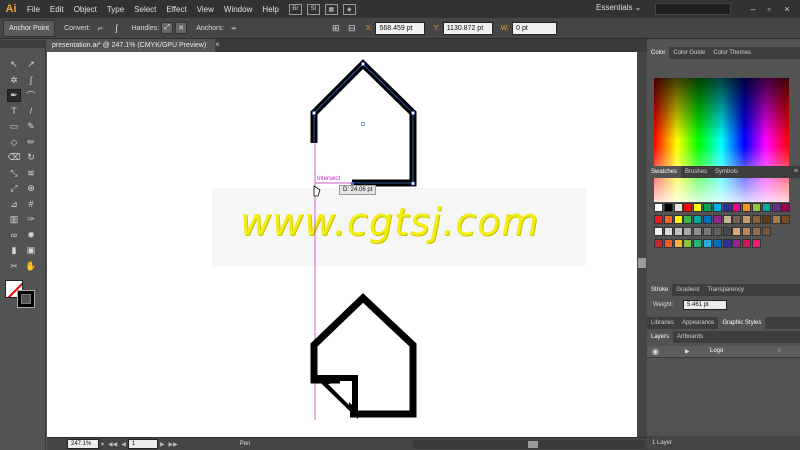 The height and width of the screenshot is (450, 800). Describe the element at coordinates (662, 323) in the screenshot. I see `tab-libraries: Libraries` at that location.